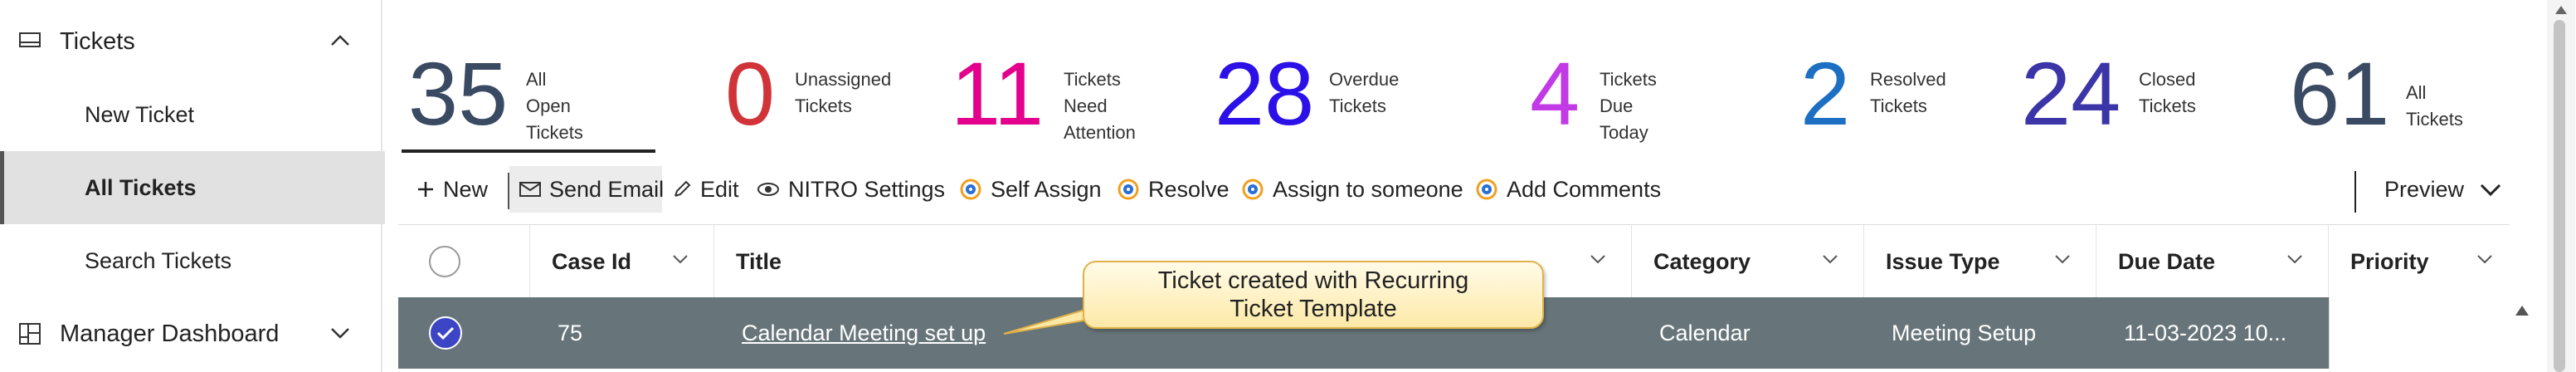 The width and height of the screenshot is (2576, 372). I want to click on add-comments-button: Add Comments, so click(1568, 189).